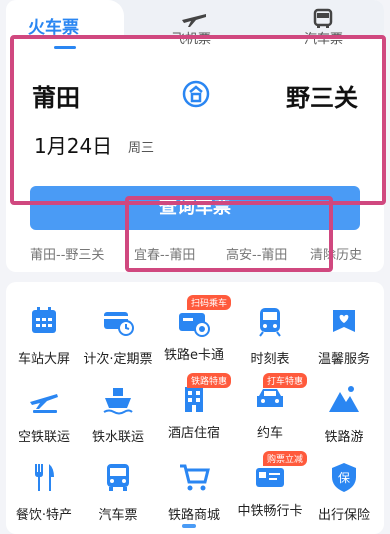 The height and width of the screenshot is (534, 390). What do you see at coordinates (270, 322) in the screenshot?
I see `train-front-icon` at bounding box center [270, 322].